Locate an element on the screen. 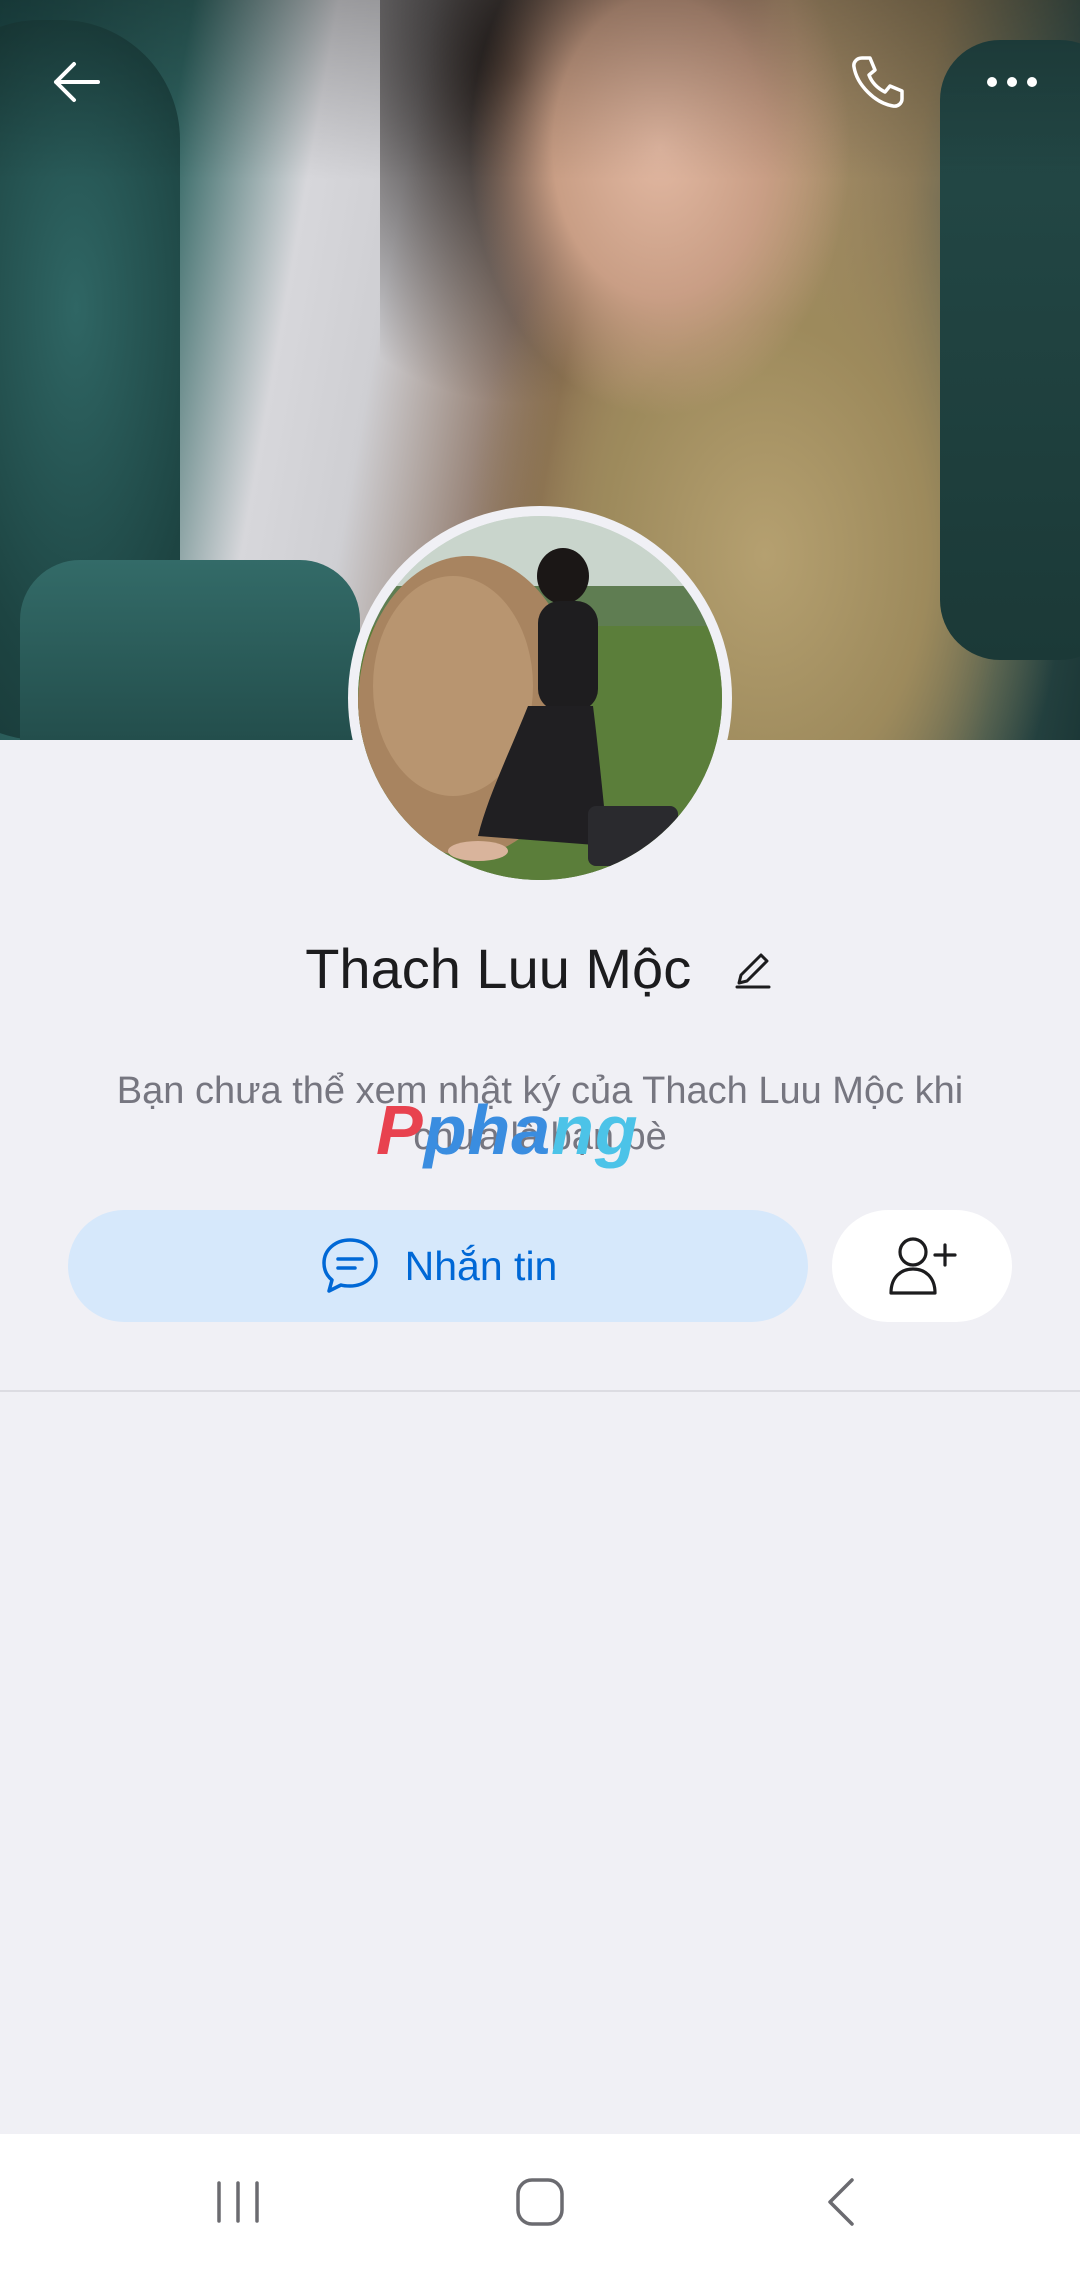  chat-bubble-icon is located at coordinates (349, 1265).